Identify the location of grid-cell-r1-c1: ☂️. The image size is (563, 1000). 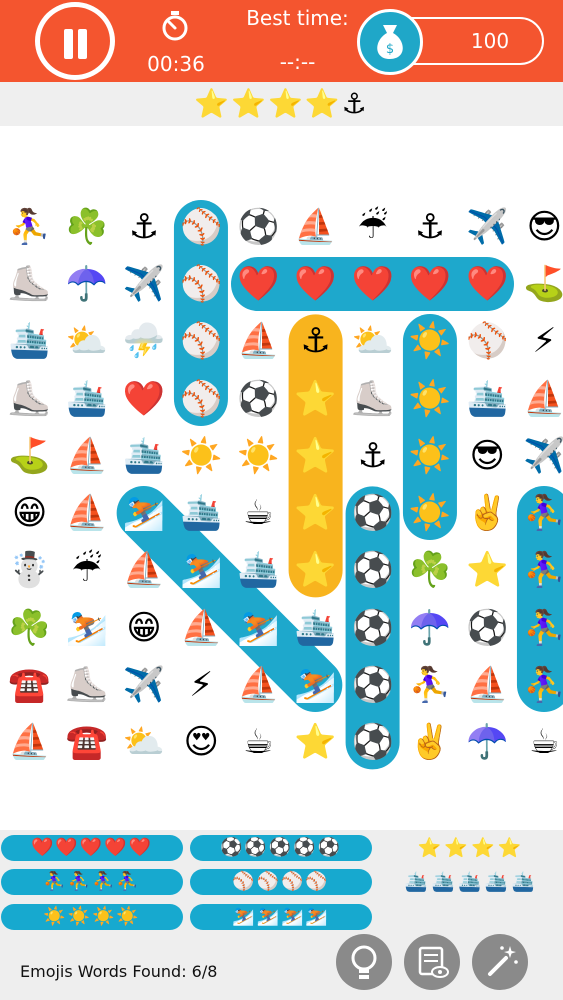
(87, 284).